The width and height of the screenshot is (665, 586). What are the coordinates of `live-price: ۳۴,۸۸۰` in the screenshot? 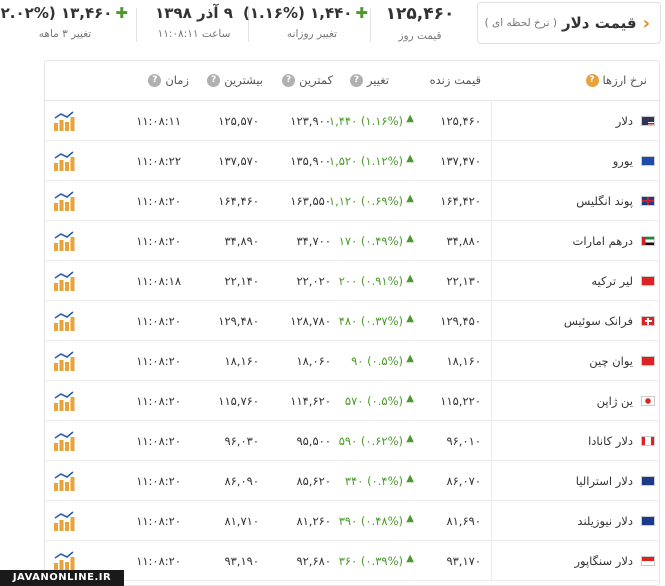 It's located at (463, 241).